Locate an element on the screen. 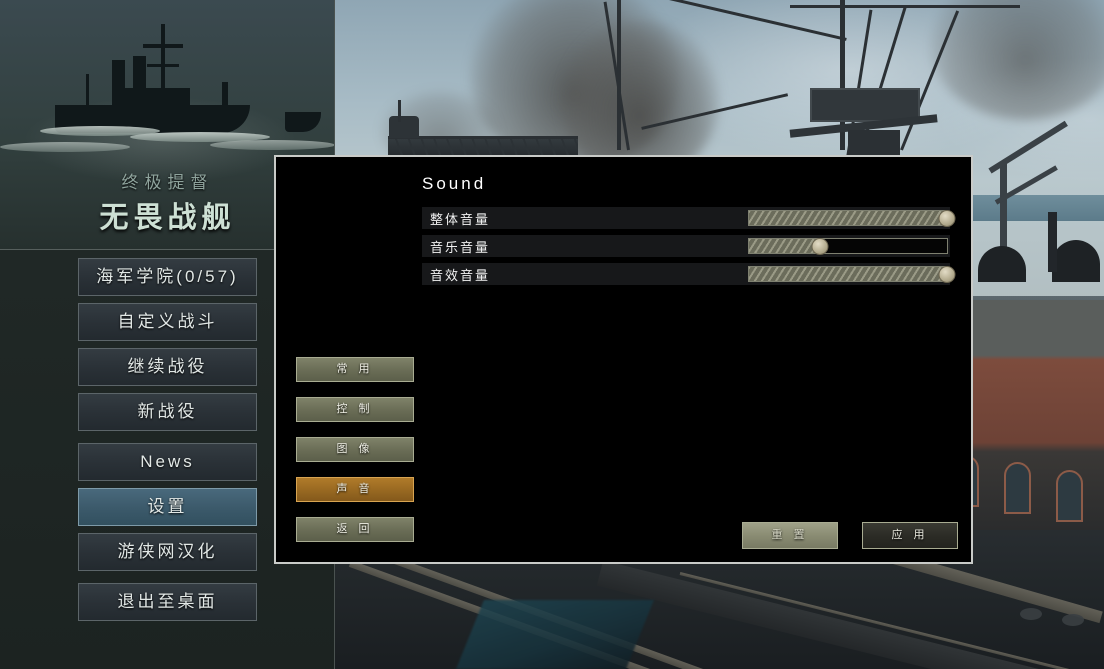 This screenshot has width=1104, height=669. settings-category-list: 常 用 控 制 图 像 声 音 返 回 is located at coordinates (356, 457).